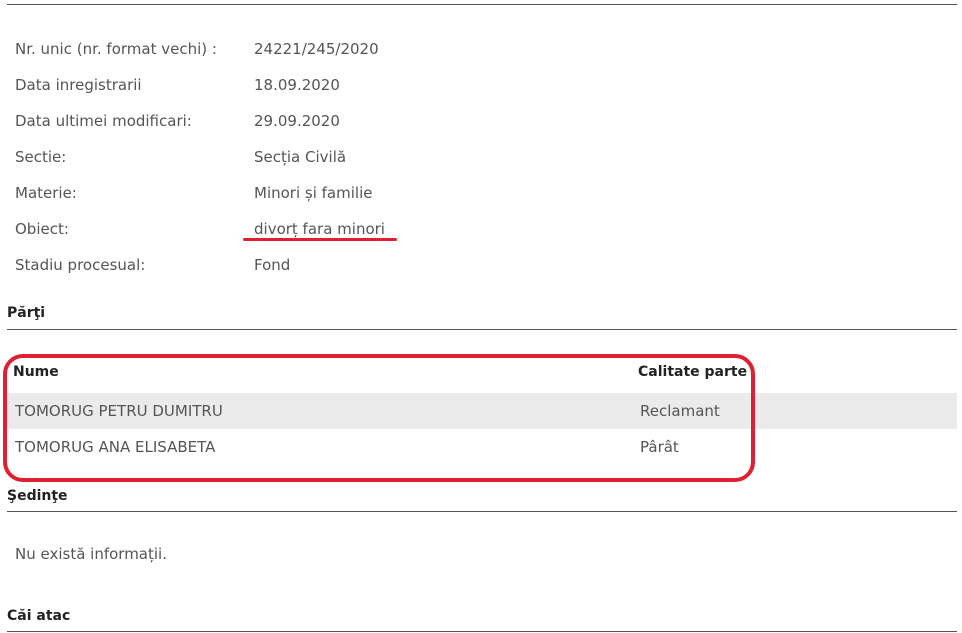 The width and height of the screenshot is (962, 633). Describe the element at coordinates (482, 4) in the screenshot. I see `top-divider` at that location.